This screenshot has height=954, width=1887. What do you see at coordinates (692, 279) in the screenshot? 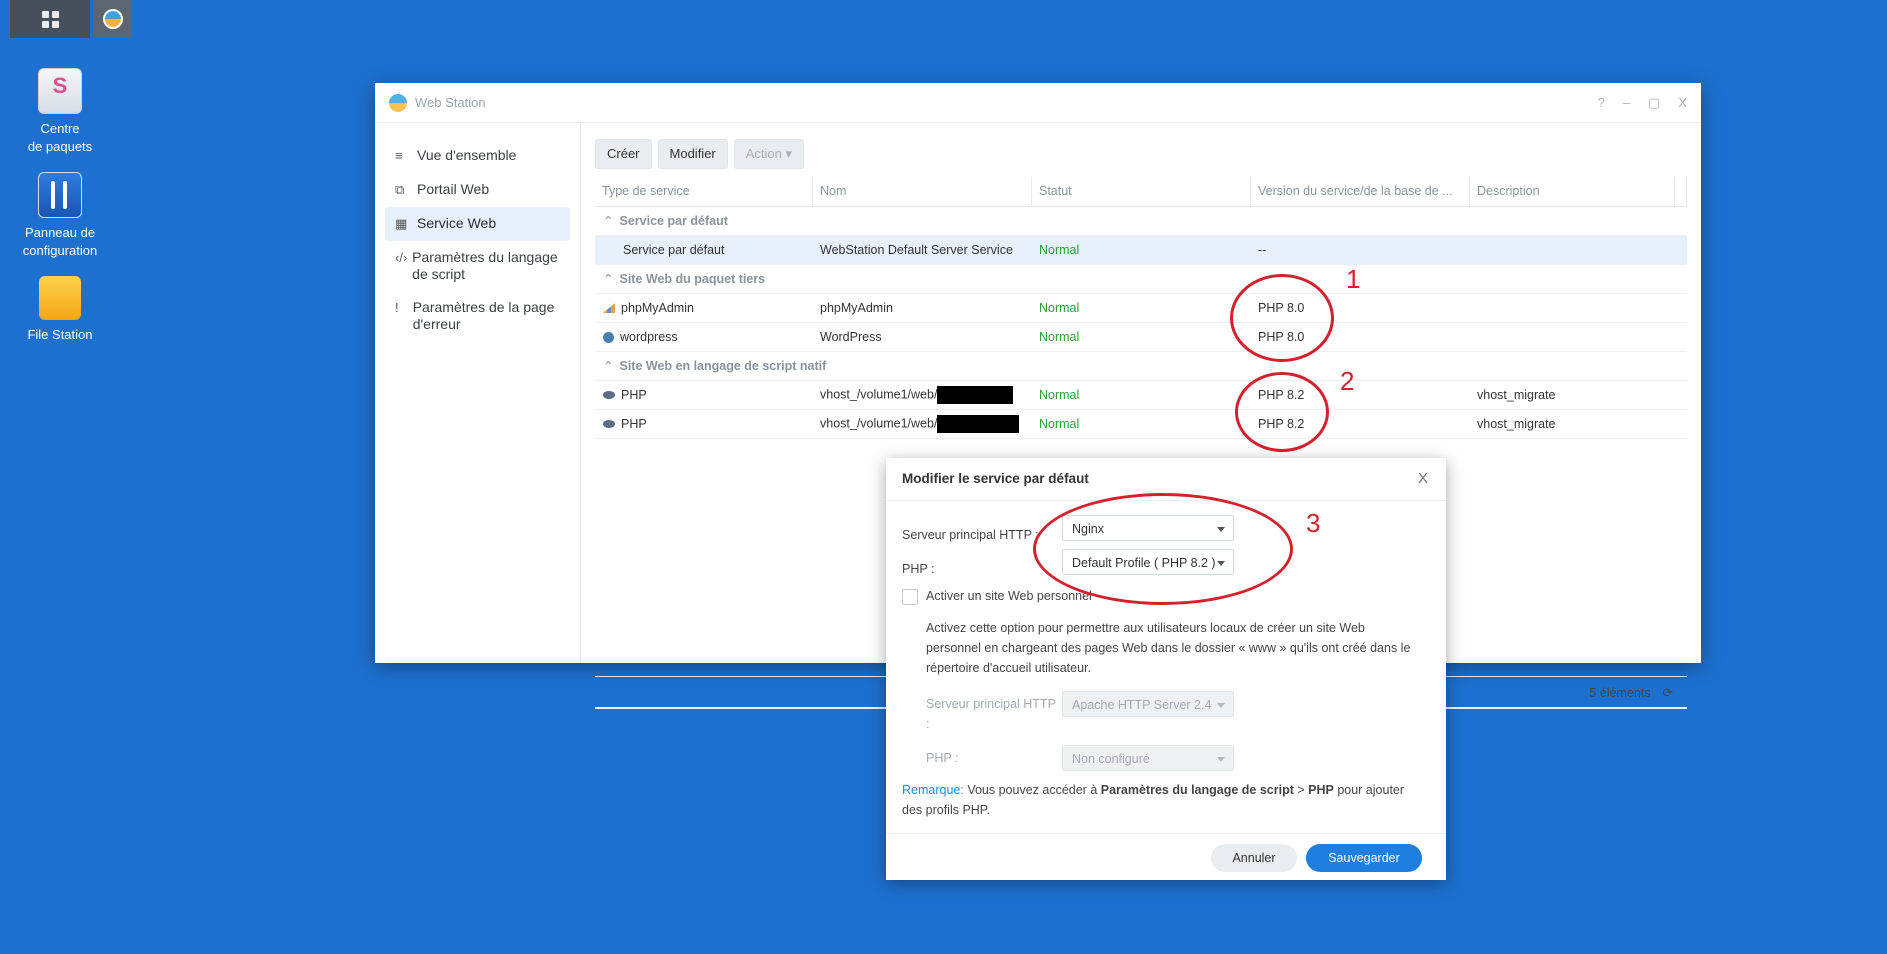
I see `group-title: Site Web du paquet tiers` at bounding box center [692, 279].